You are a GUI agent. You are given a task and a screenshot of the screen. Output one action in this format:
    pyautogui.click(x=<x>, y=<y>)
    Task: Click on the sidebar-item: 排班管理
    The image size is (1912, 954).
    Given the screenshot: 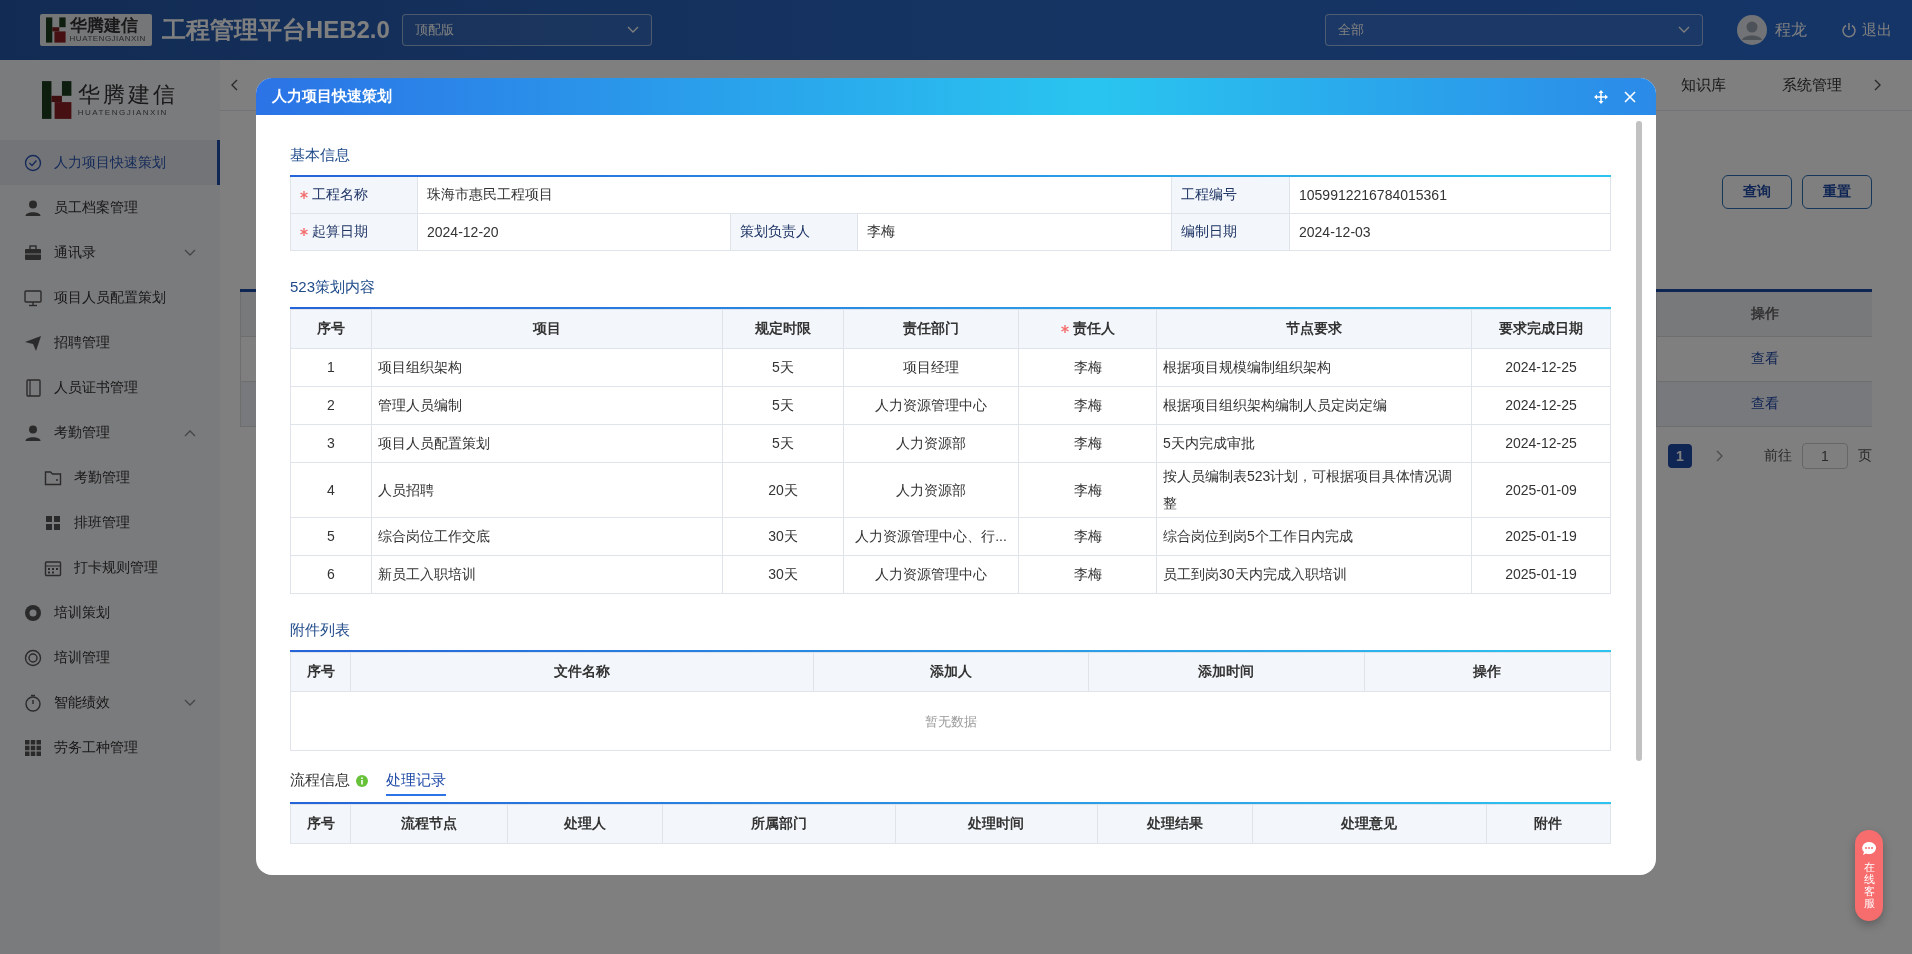 What is the action you would take?
    pyautogui.click(x=110, y=522)
    